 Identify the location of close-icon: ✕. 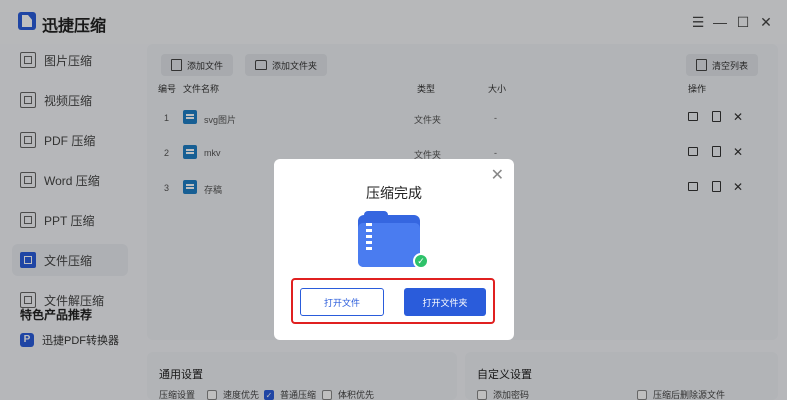
(497, 175).